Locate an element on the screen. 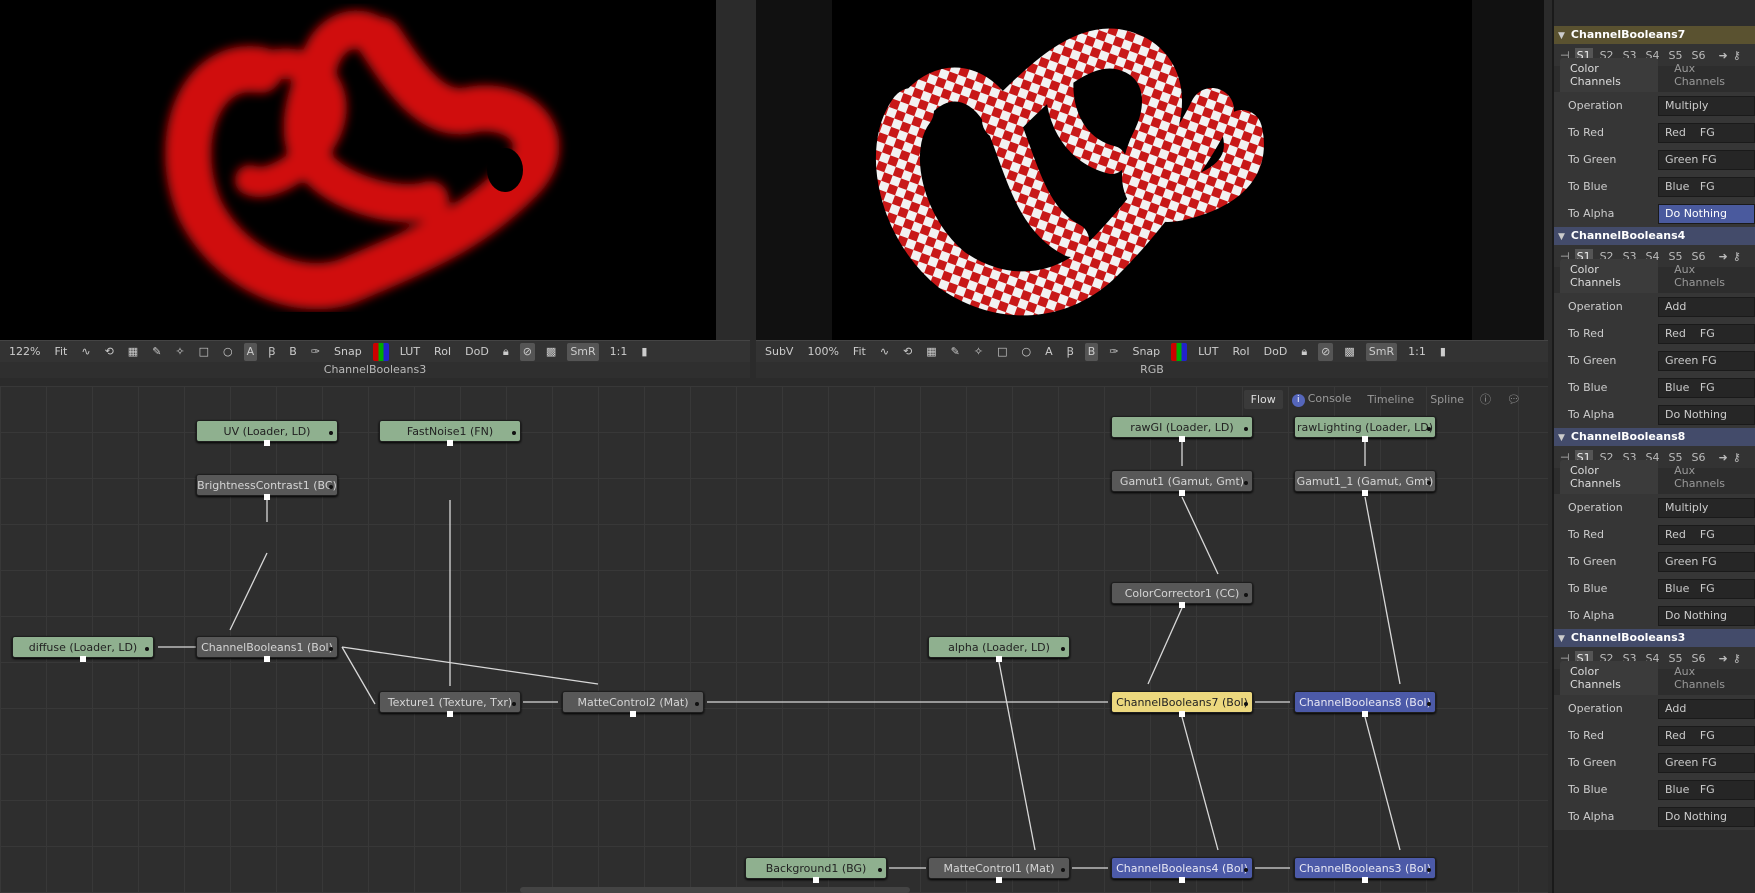  node-brightness-contrast: BrightnessContrast1 (BC) is located at coordinates (267, 485).